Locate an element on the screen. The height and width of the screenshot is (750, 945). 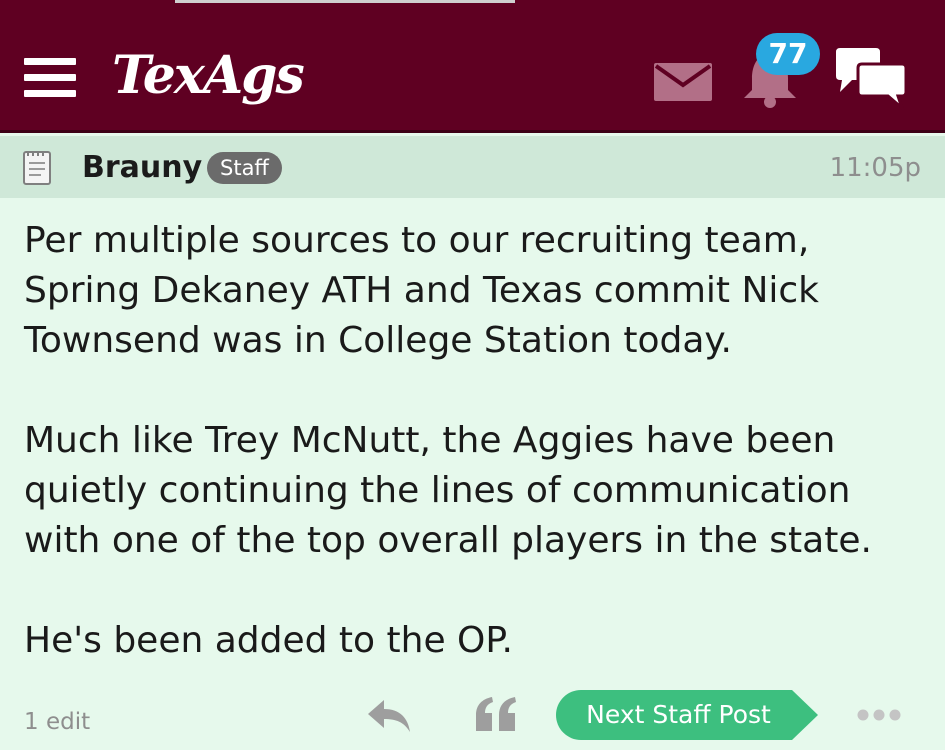
notepad-icon is located at coordinates (37, 168).